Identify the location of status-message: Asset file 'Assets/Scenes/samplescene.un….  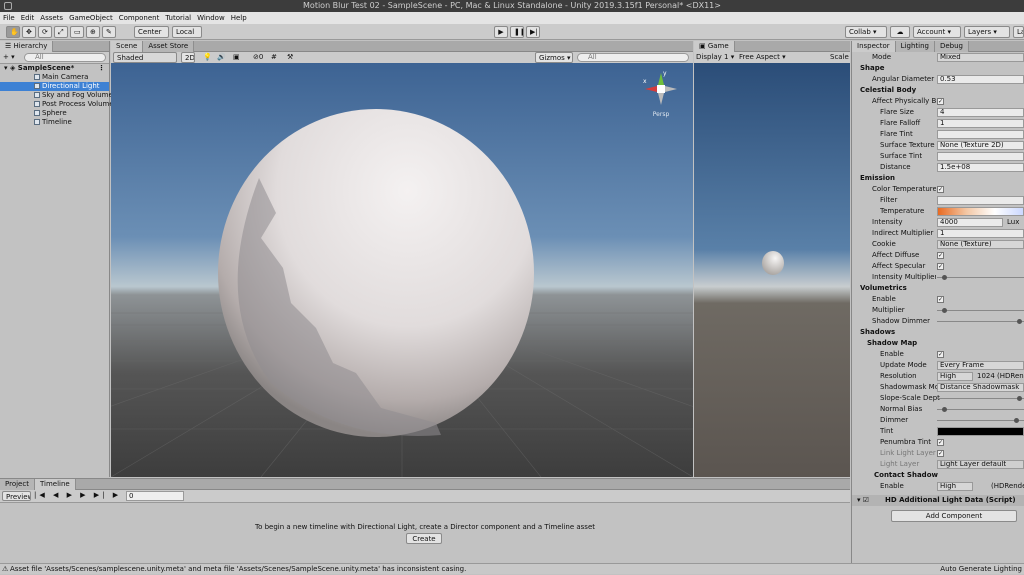
(238, 569).